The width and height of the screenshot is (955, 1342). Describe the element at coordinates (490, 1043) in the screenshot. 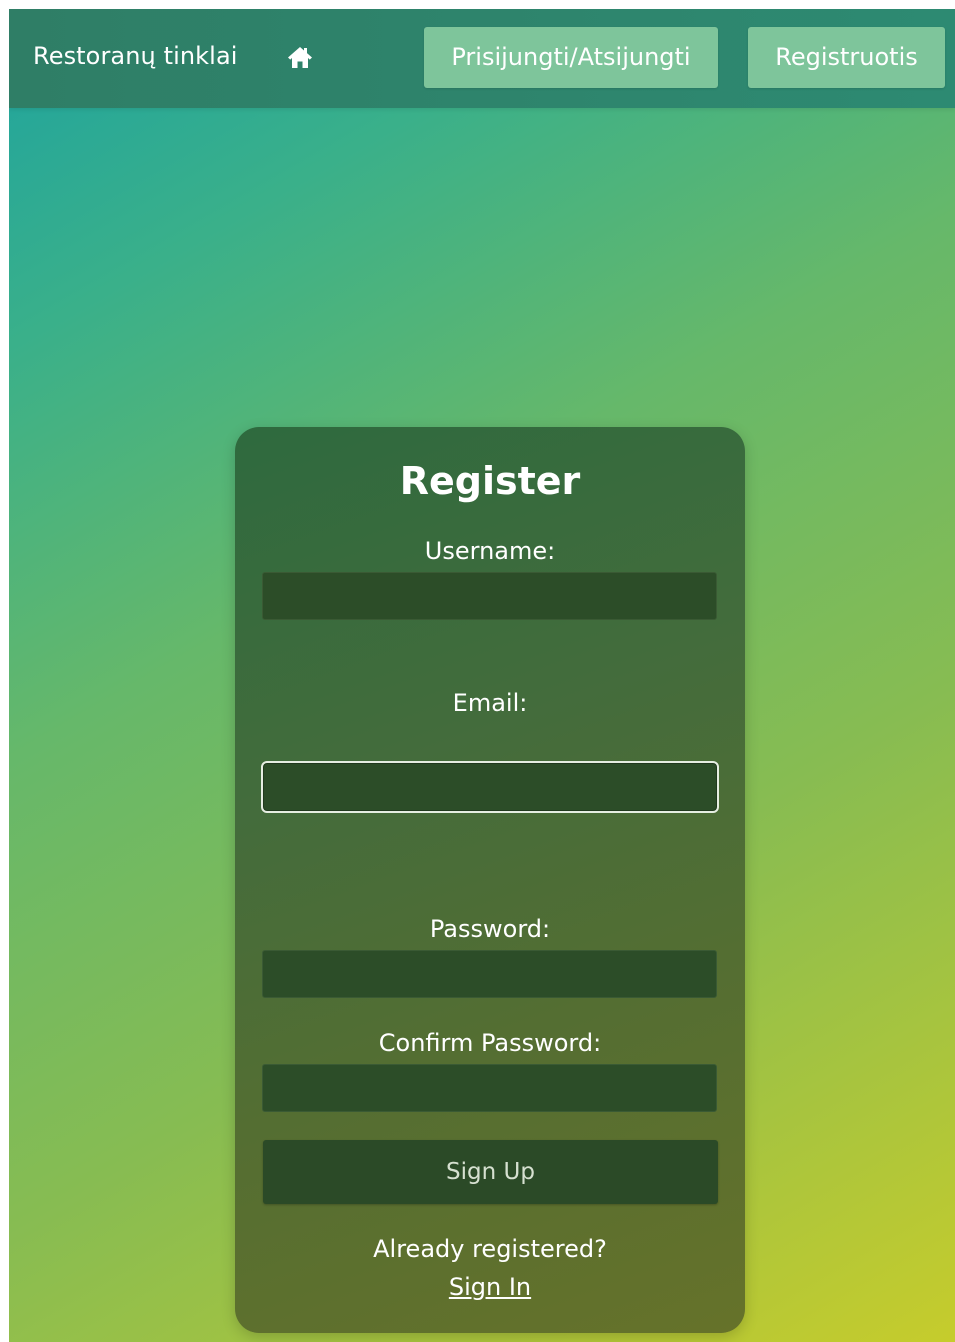

I see `confirm-password-label: Confirm Password:` at that location.